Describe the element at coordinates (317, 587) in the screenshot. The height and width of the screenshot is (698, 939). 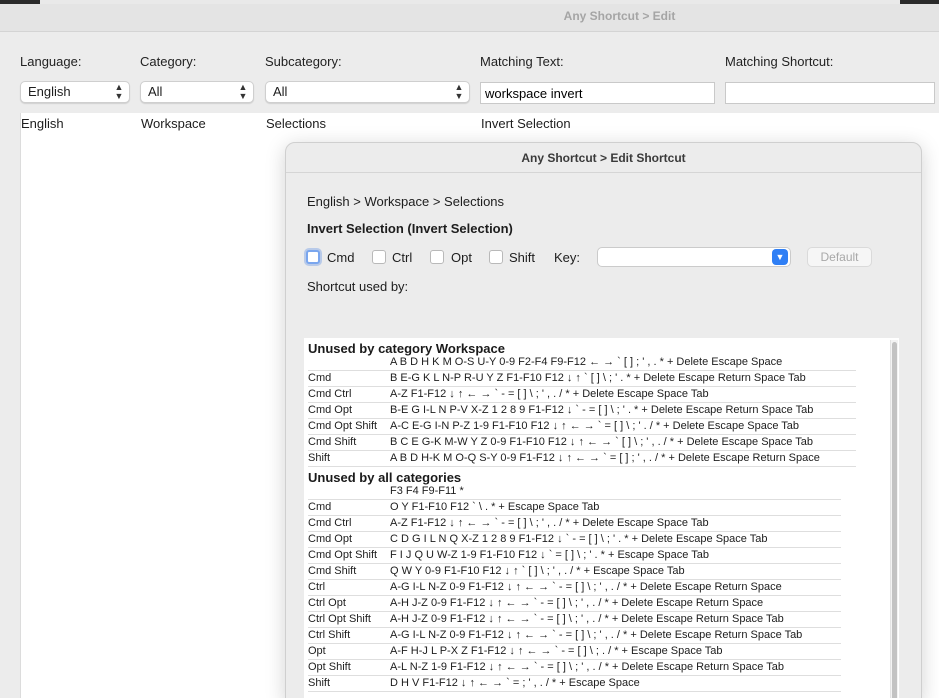
I see `modifier-cell: Ctrl` at that location.